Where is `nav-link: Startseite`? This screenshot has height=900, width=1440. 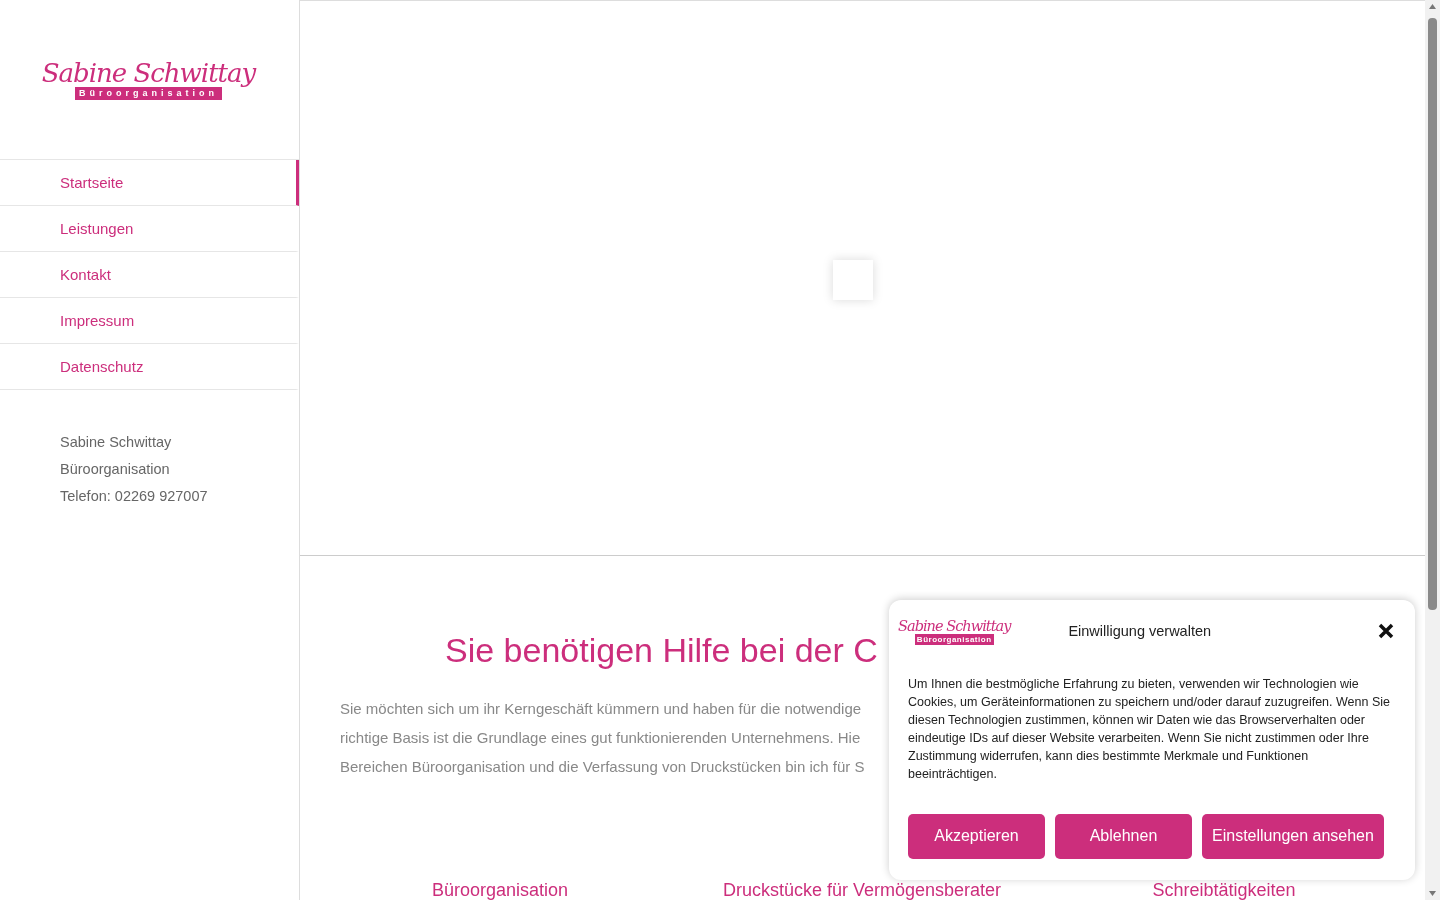 nav-link: Startseite is located at coordinates (149, 183).